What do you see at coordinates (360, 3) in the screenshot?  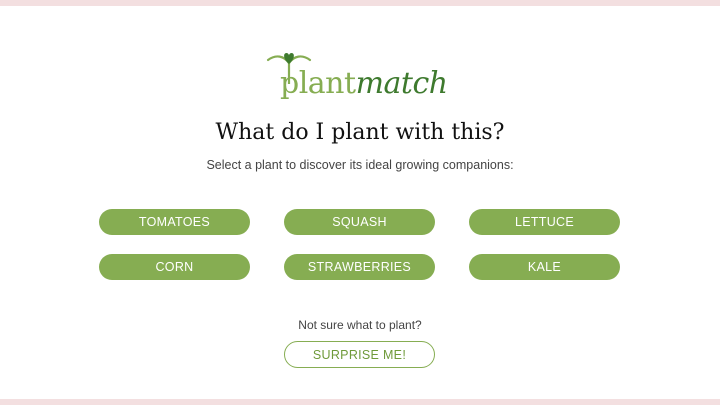 I see `top-border` at bounding box center [360, 3].